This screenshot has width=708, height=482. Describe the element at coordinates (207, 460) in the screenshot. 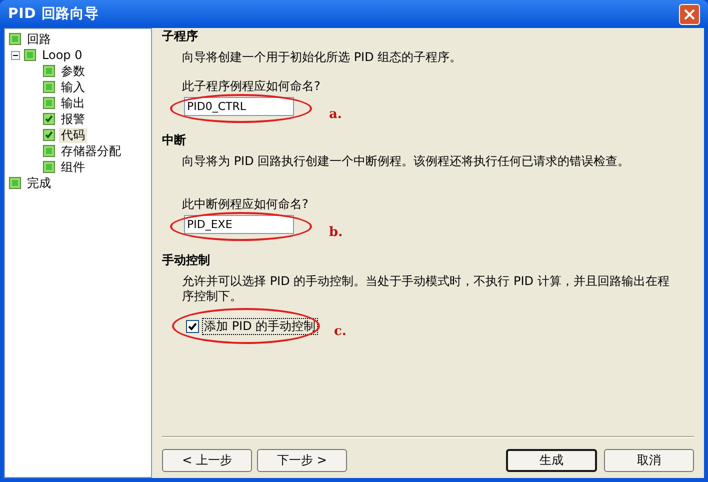

I see `wizard-button: < 上一步` at that location.